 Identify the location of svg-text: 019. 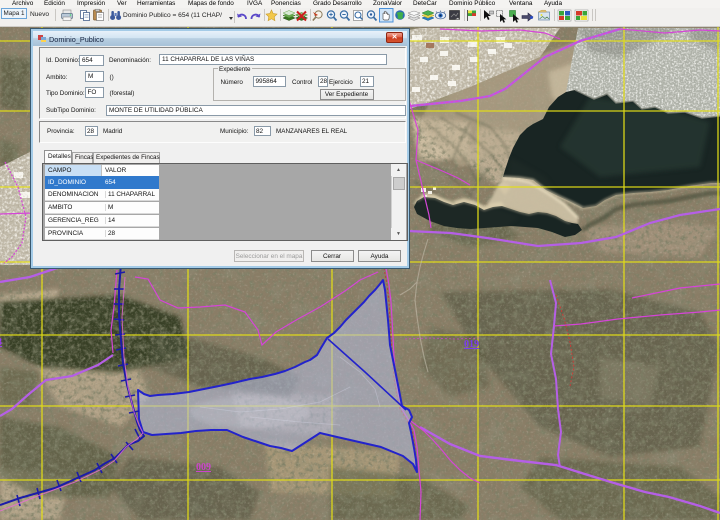
(471, 344).